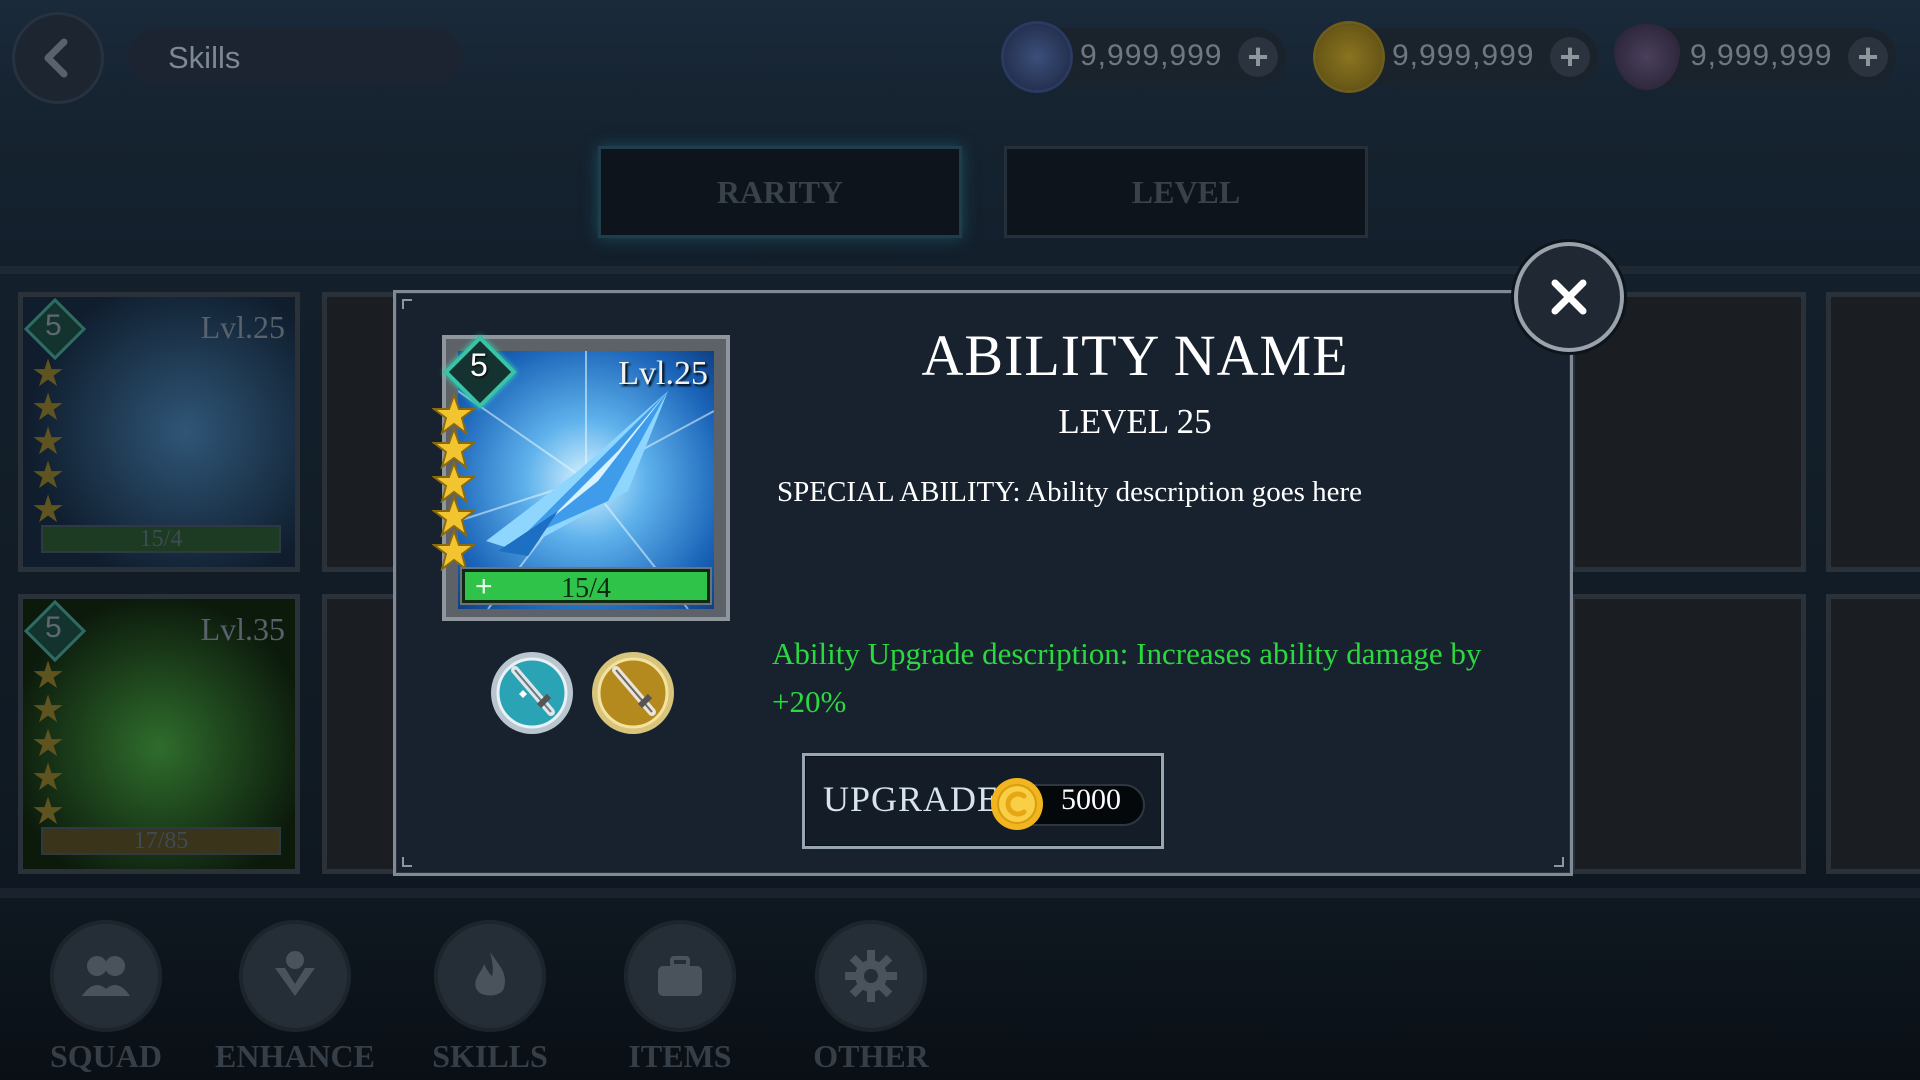 This screenshot has width=1920, height=1080. I want to click on nav-enhance: ENHANCE, so click(295, 997).